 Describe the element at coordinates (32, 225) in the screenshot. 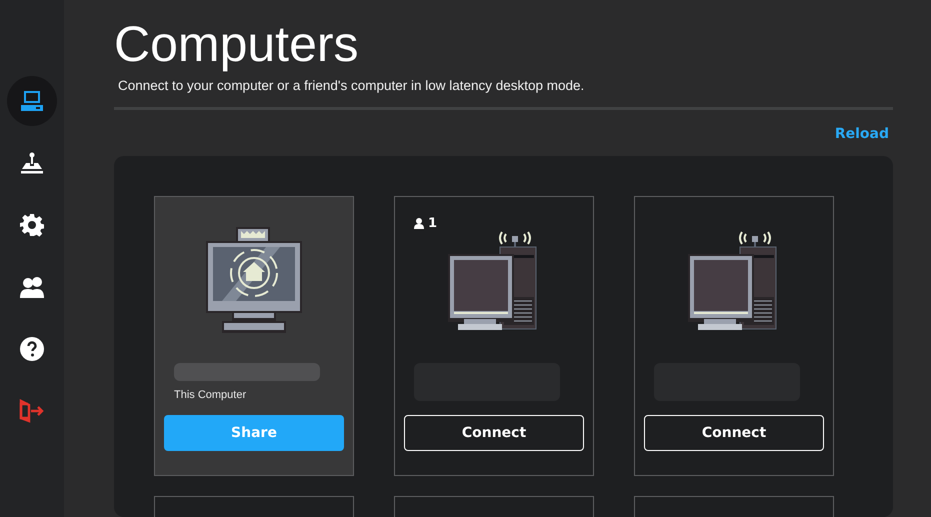

I see `settings-icon` at that location.